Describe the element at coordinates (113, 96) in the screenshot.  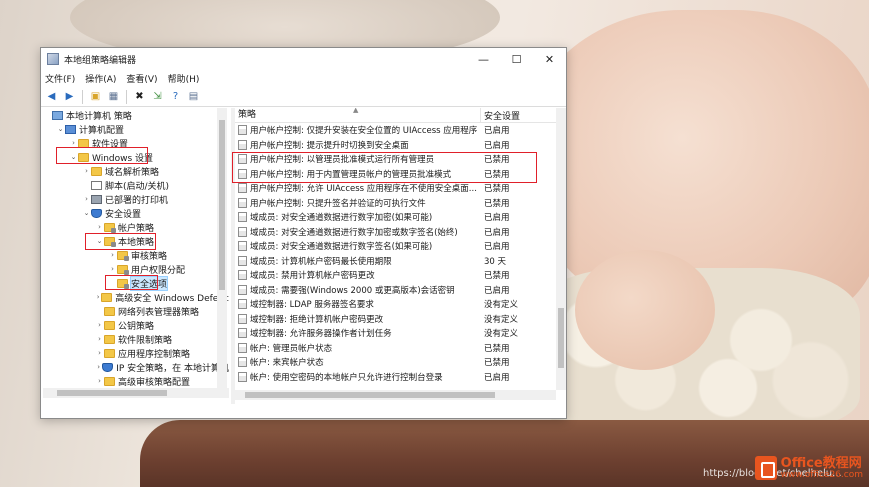
I see `show-hide-tree-icon: ▦` at that location.